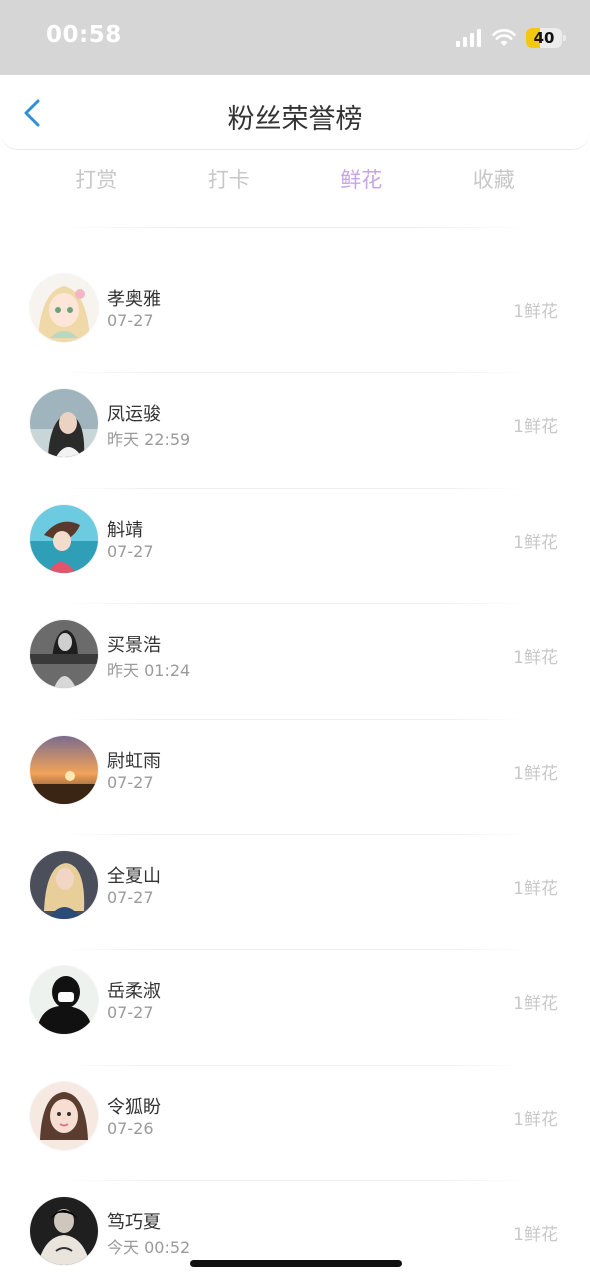 The height and width of the screenshot is (1280, 590). Describe the element at coordinates (84, 35) in the screenshot. I see `status-time: 00:58` at that location.